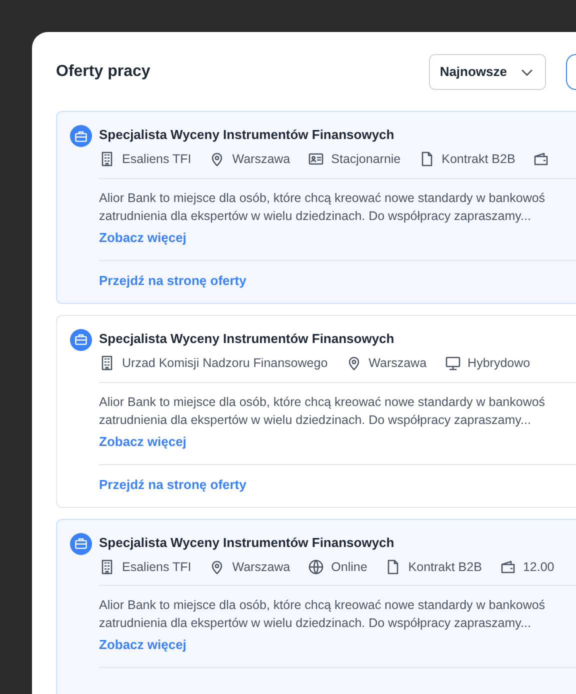 The height and width of the screenshot is (694, 576). What do you see at coordinates (527, 72) in the screenshot?
I see `chevron-down-icon` at bounding box center [527, 72].